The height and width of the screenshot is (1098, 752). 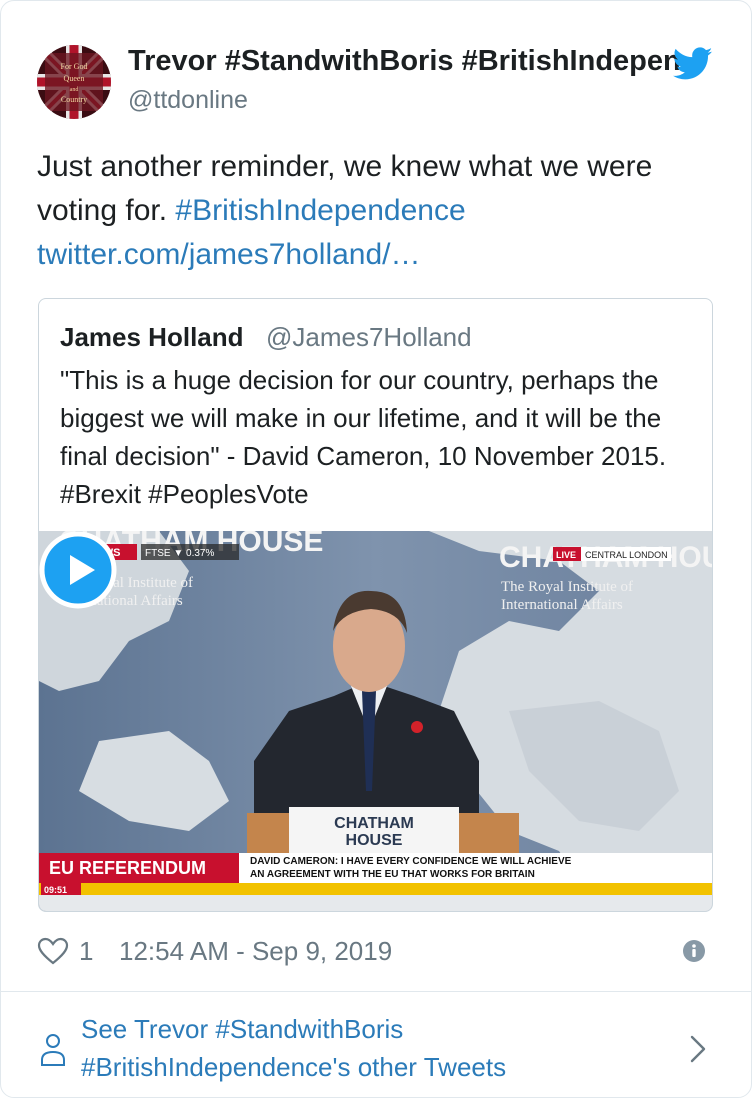 I want to click on avatar: For God Queen and Country, so click(x=74, y=82).